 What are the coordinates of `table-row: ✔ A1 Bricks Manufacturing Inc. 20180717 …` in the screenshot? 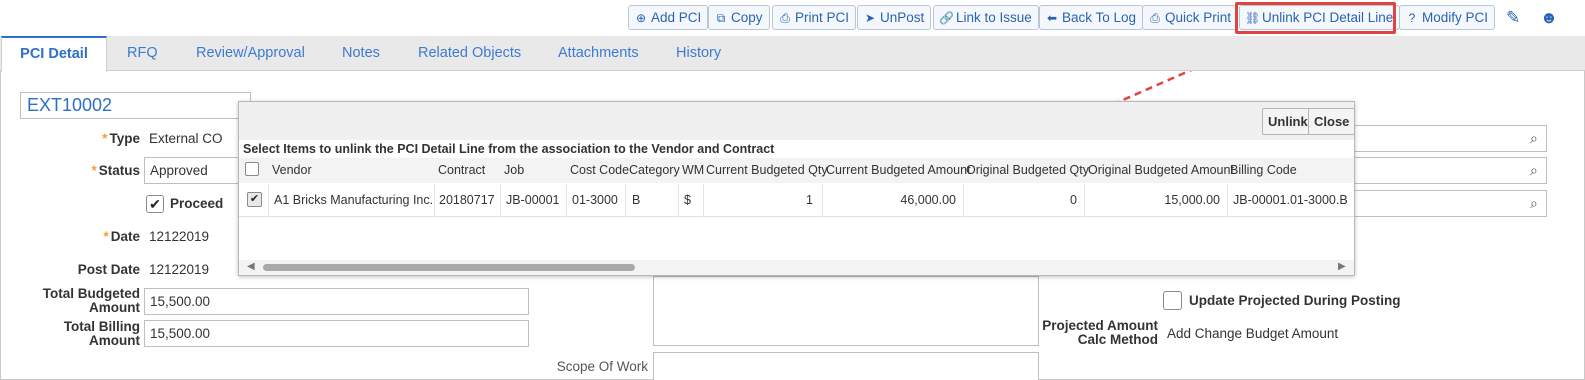 It's located at (796, 200).